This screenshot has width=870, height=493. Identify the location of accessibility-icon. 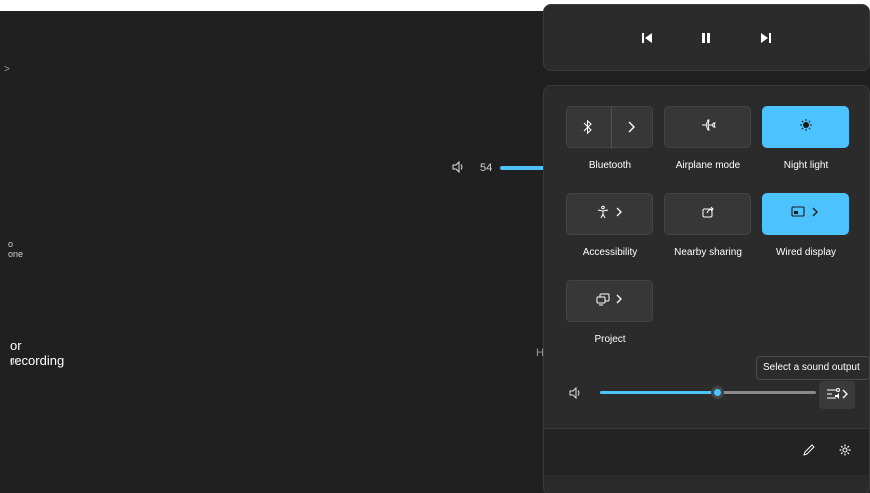
(603, 214).